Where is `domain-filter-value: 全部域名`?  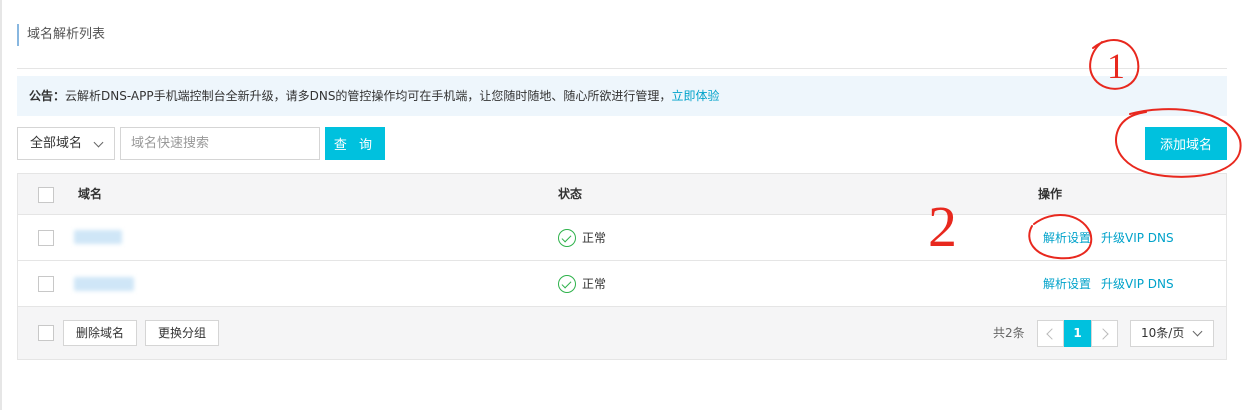
domain-filter-value: 全部域名 is located at coordinates (56, 143).